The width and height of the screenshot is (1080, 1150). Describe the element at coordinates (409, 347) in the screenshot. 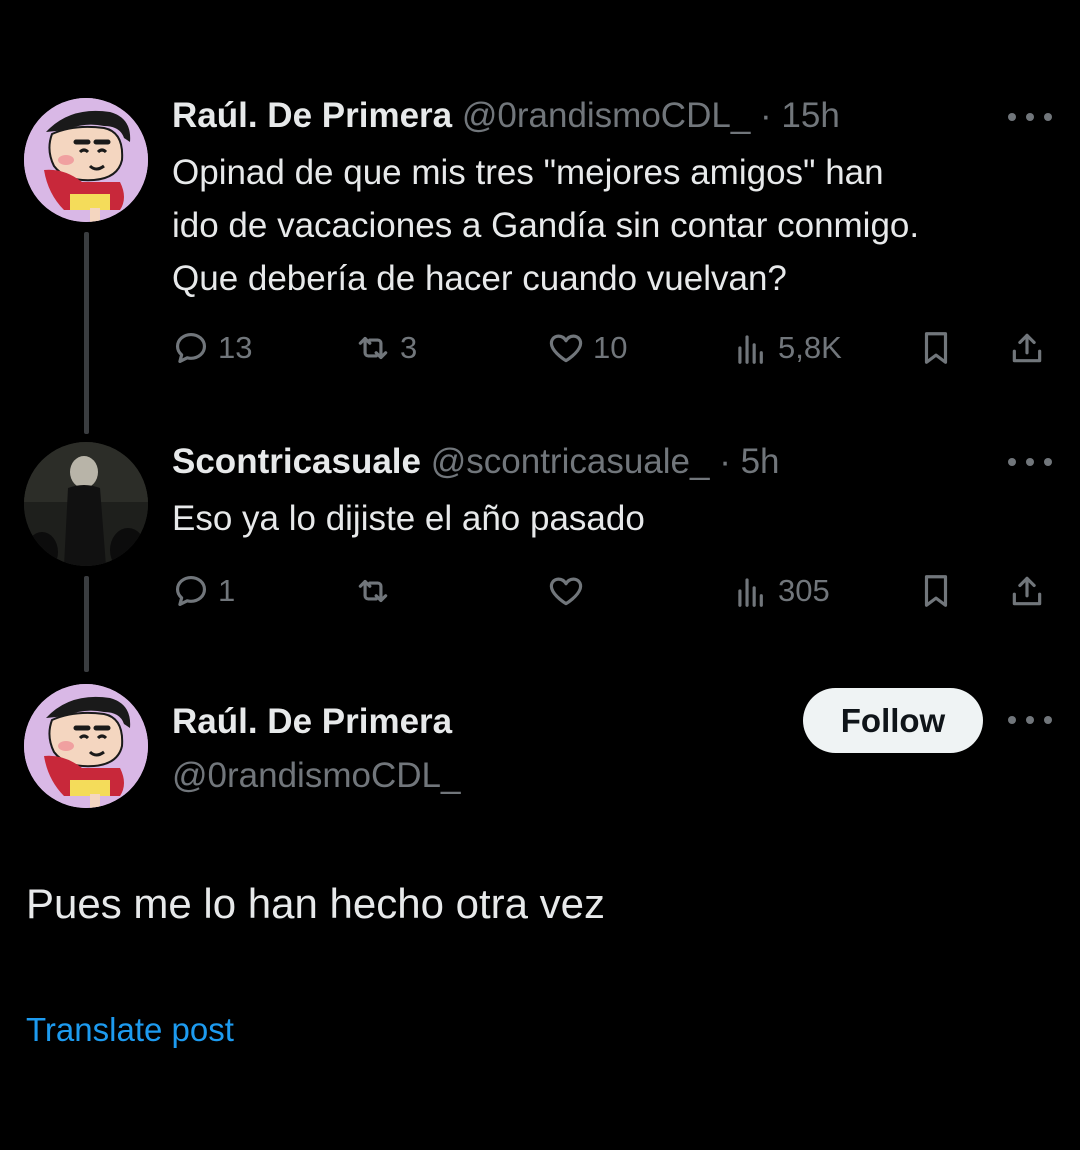

I see `repost-count: 3` at that location.